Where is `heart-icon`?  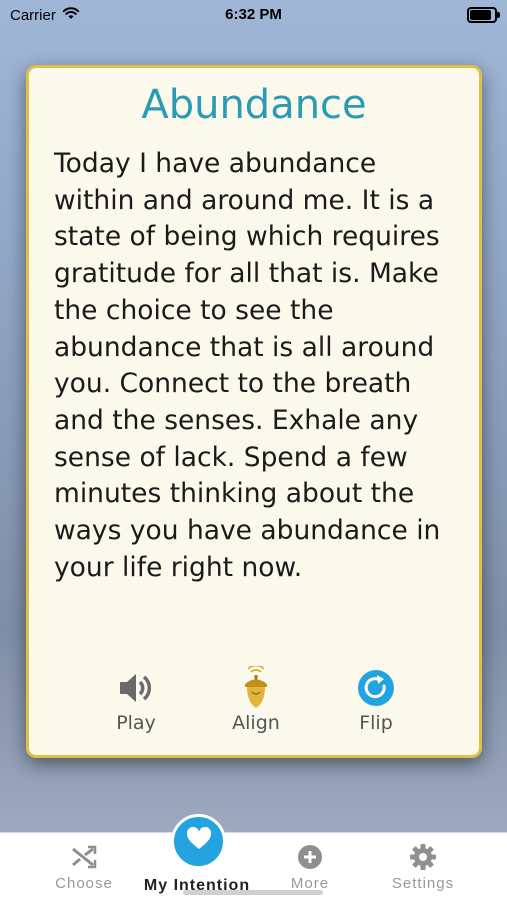 heart-icon is located at coordinates (199, 841).